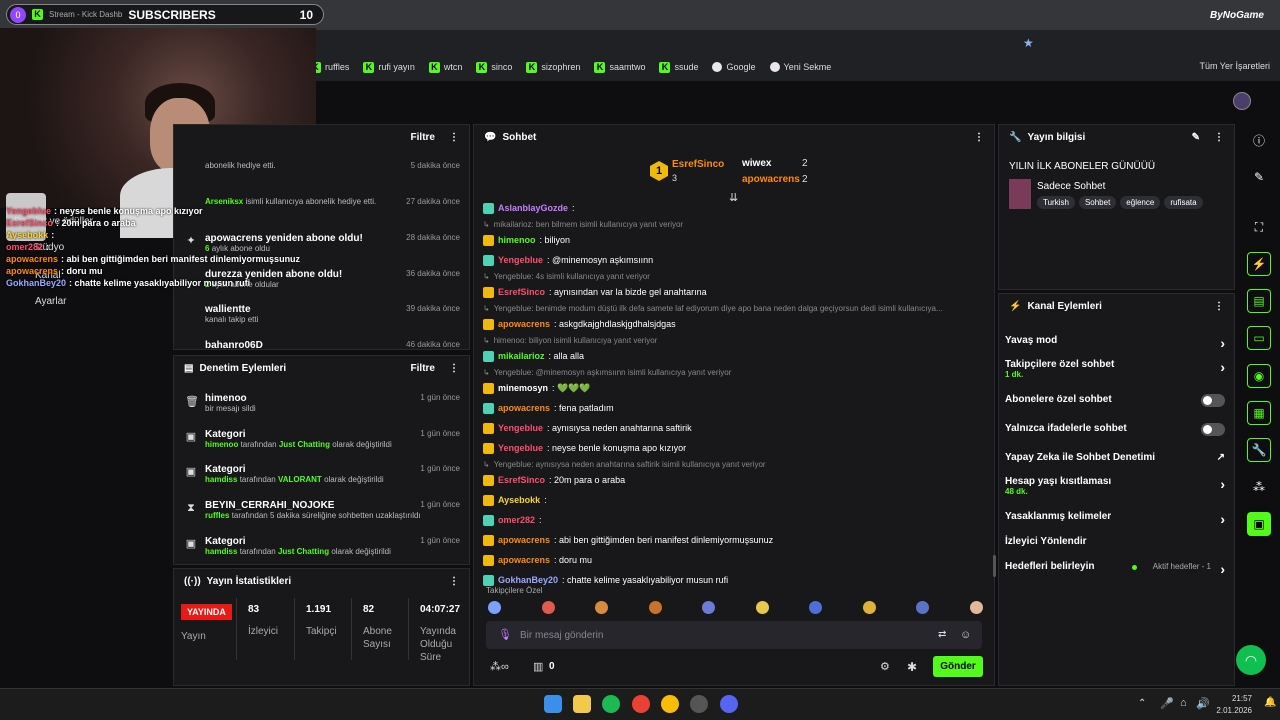 This screenshot has width=1280, height=720. Describe the element at coordinates (389, 67) in the screenshot. I see `bookmark-item: Krufi yayın` at that location.